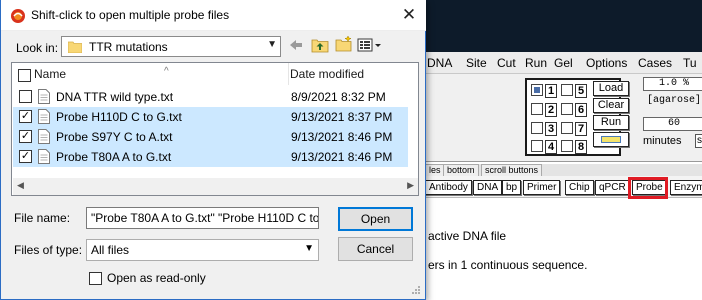  Describe the element at coordinates (672, 124) in the screenshot. I see `minutes-field: 60` at that location.